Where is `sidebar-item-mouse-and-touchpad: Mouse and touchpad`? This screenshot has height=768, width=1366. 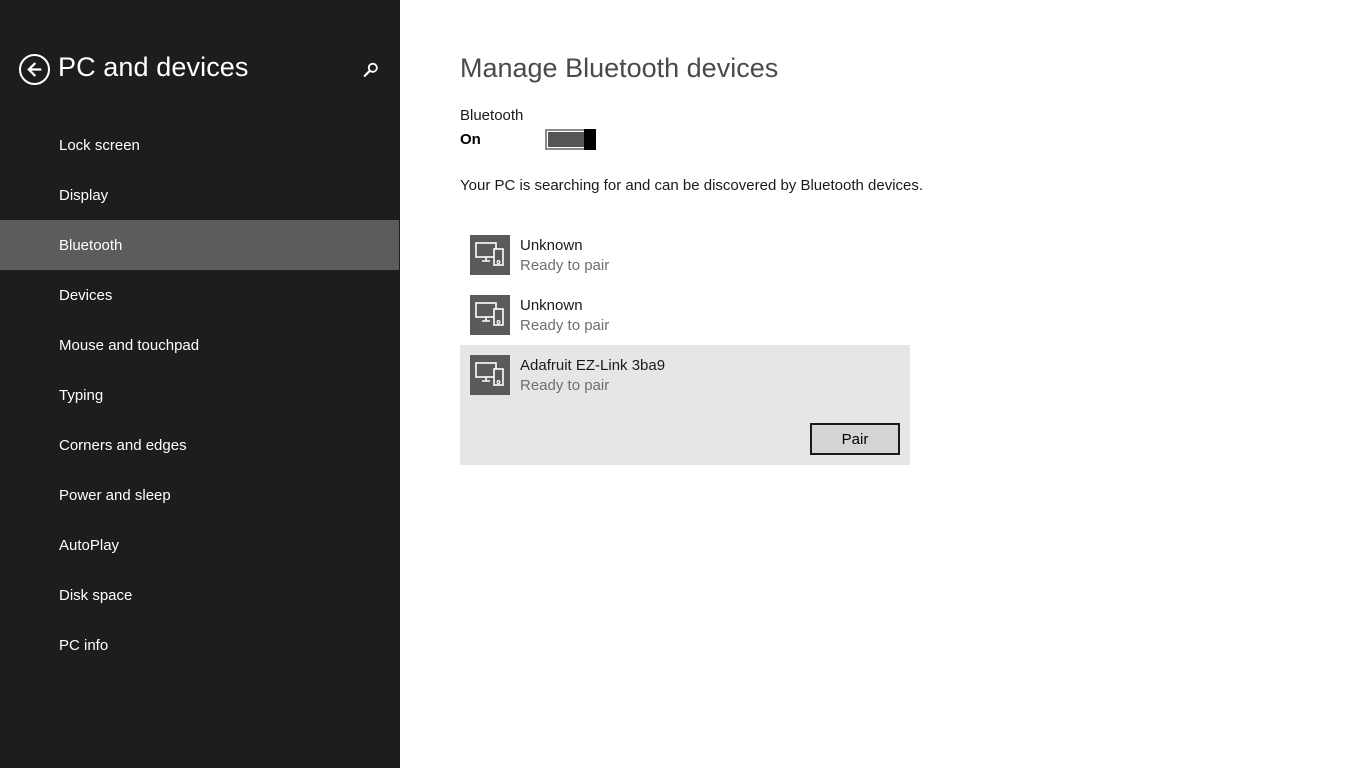
sidebar-item-mouse-and-touchpad: Mouse and touchpad is located at coordinates (199, 345).